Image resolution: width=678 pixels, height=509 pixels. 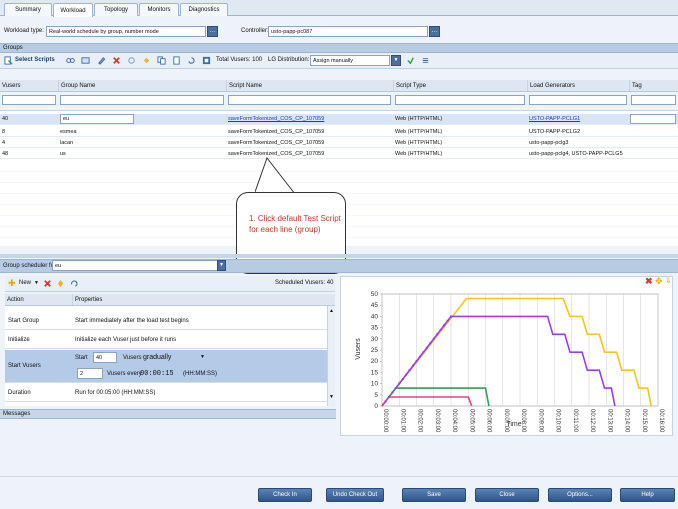 What do you see at coordinates (309, 85) in the screenshot?
I see `col-script-name: Script Name` at bounding box center [309, 85].